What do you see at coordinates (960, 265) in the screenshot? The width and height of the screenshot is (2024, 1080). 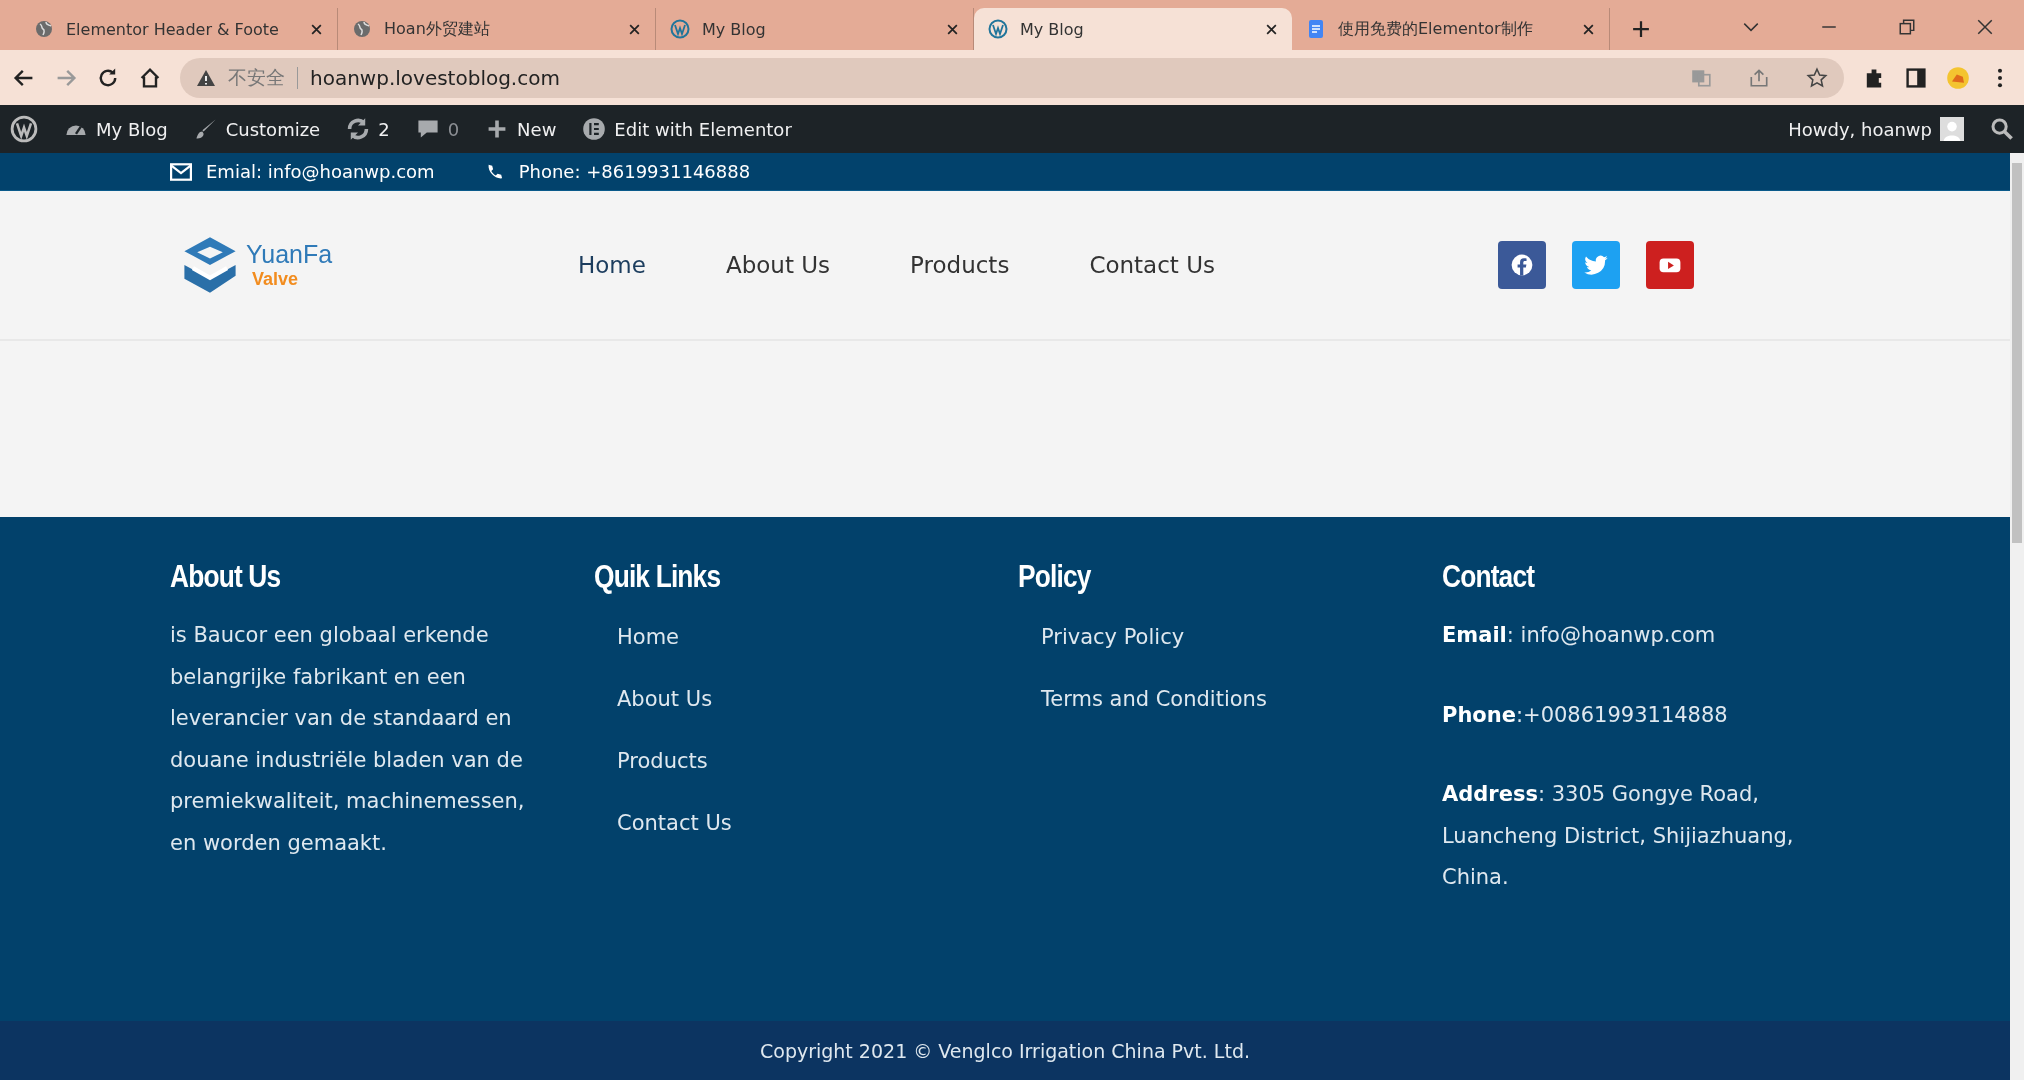 I see `nav-link: Products` at bounding box center [960, 265].